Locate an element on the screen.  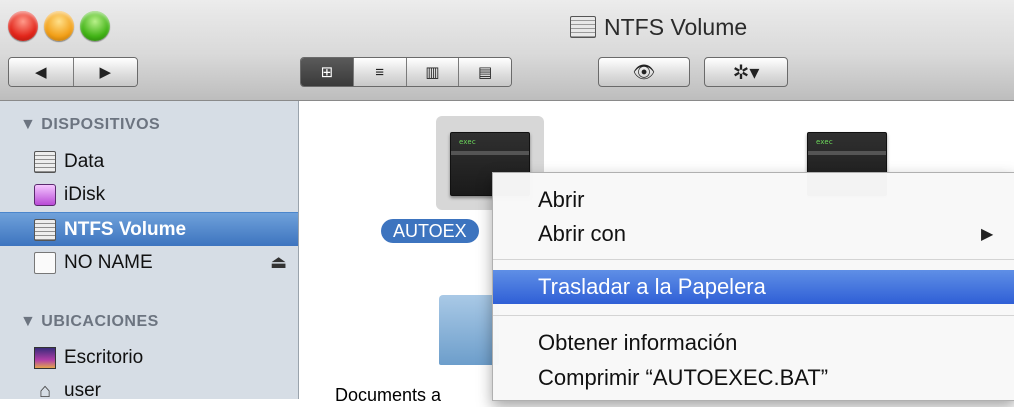
submenu-arrow-icon: ▶ is located at coordinates (987, 234).